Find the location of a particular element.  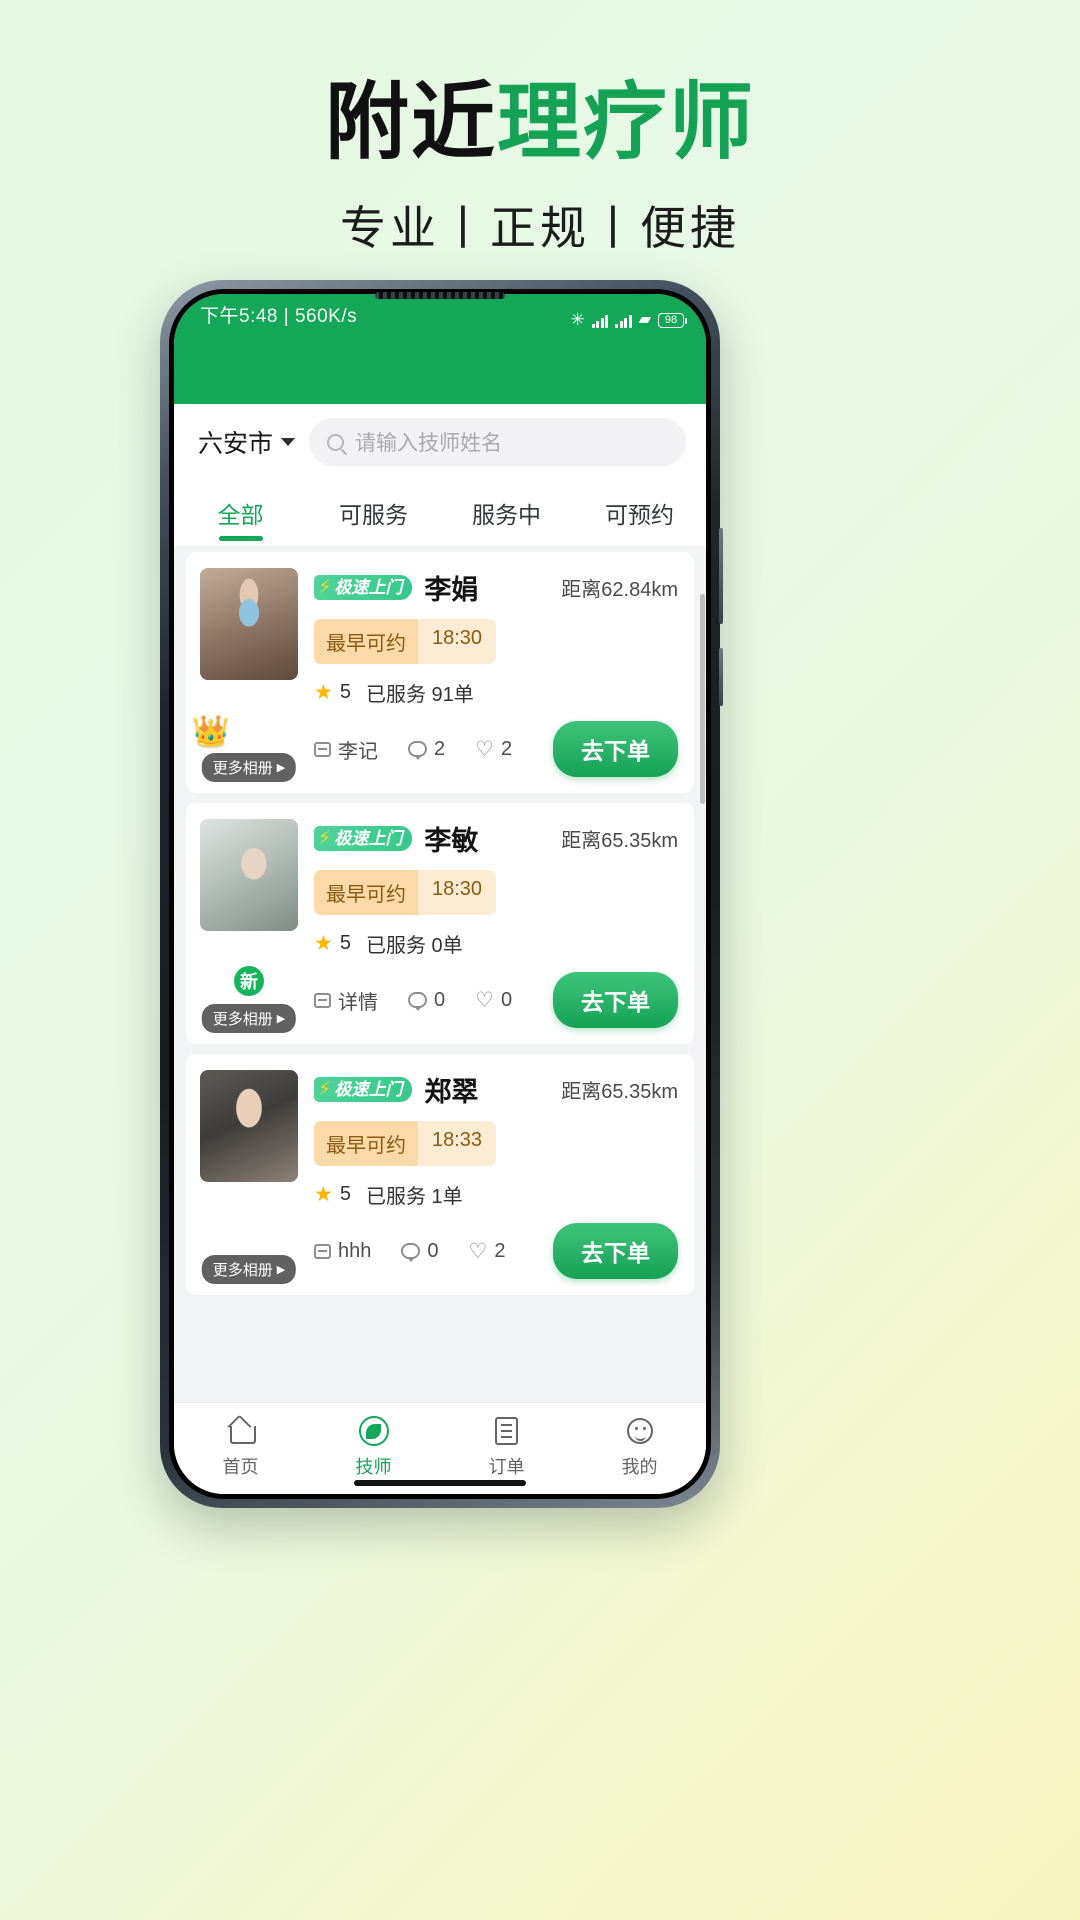

leaf-icon is located at coordinates (373, 1431).